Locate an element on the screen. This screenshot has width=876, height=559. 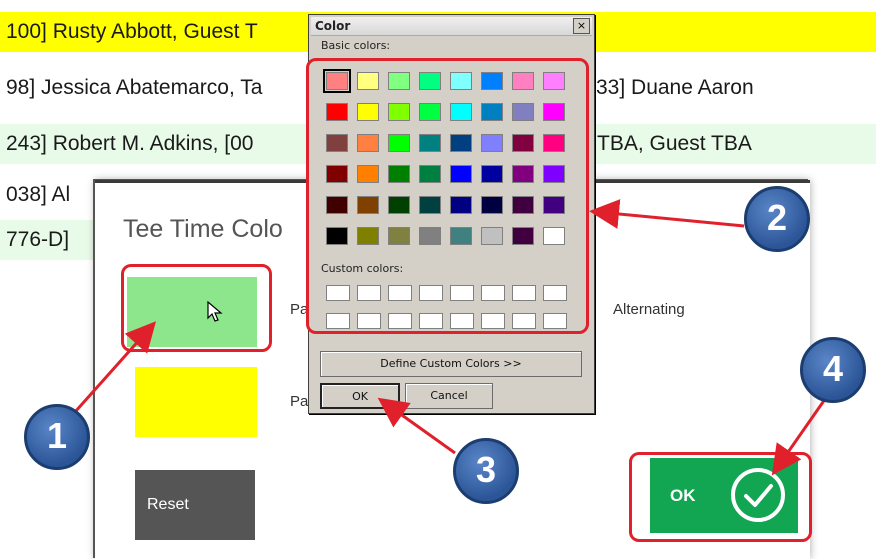
step-badge-4: 4 is located at coordinates (833, 370).